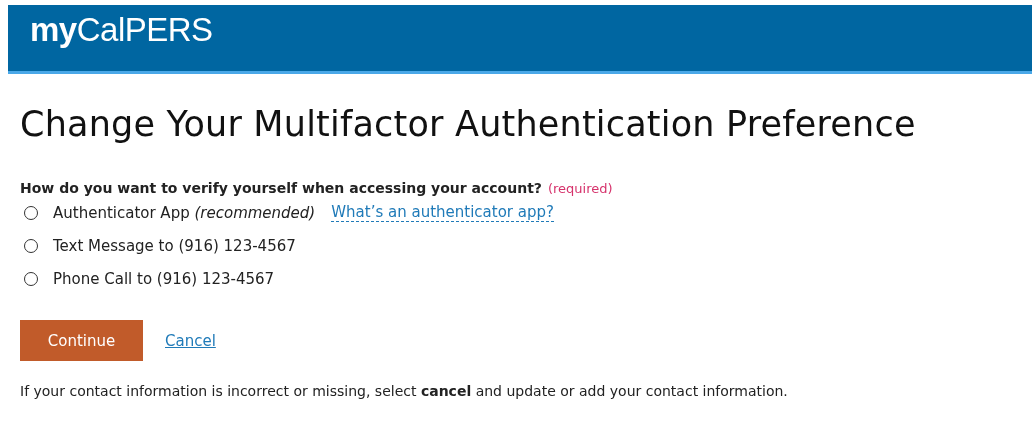 This screenshot has height=435, width=1032. What do you see at coordinates (174, 245) in the screenshot?
I see `option-label: Text Message to (916) 123-4567` at bounding box center [174, 245].